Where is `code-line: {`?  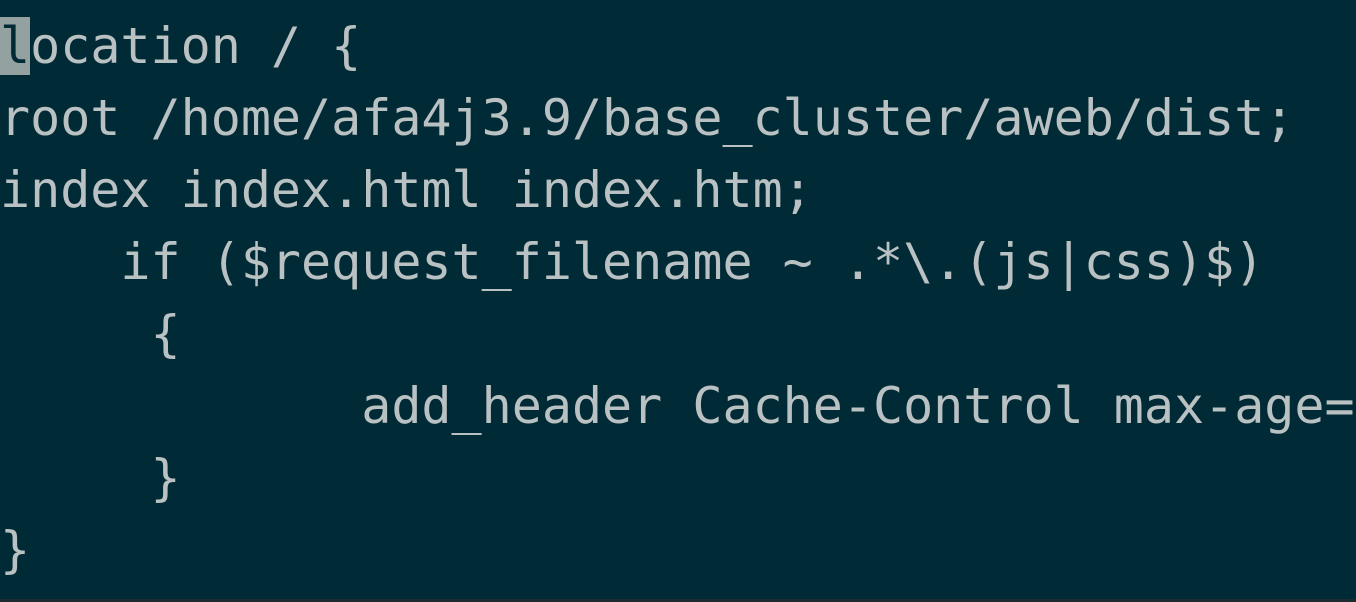 code-line: { is located at coordinates (90, 334).